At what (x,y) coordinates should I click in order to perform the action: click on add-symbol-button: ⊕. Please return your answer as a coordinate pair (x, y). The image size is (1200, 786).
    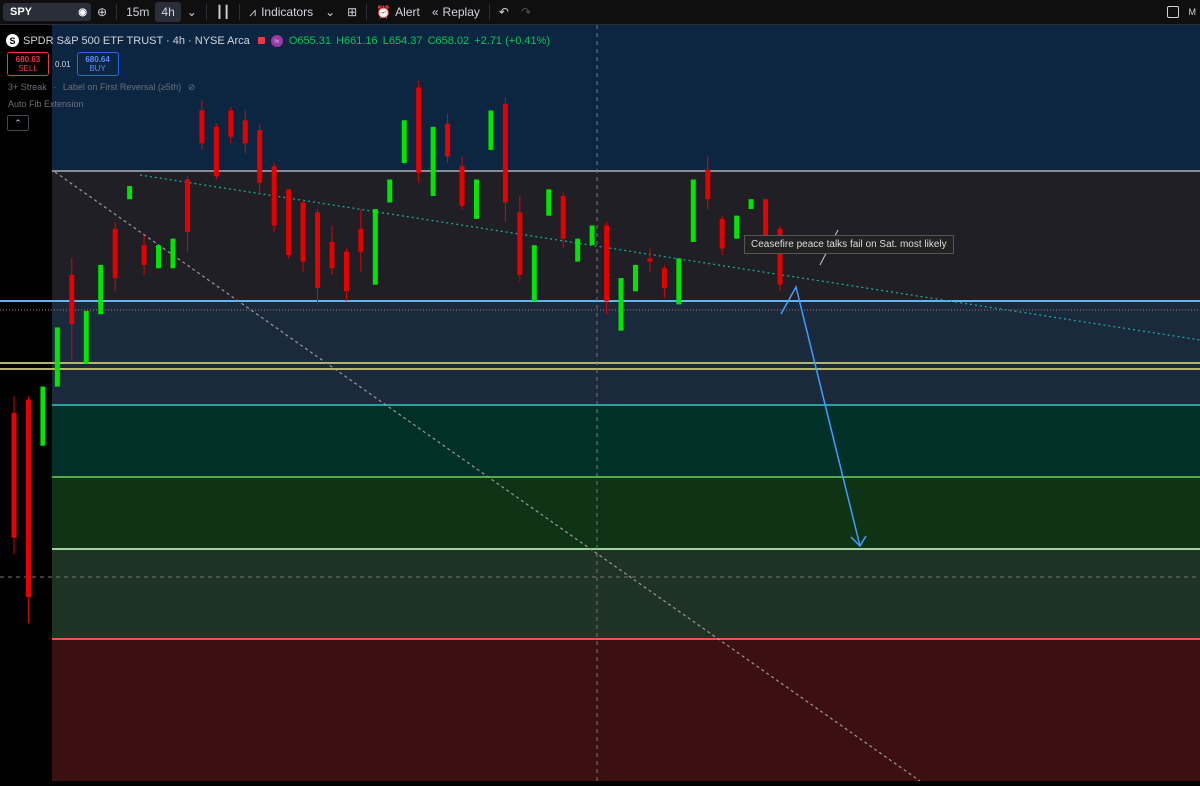
    Looking at the image, I should click on (102, 12).